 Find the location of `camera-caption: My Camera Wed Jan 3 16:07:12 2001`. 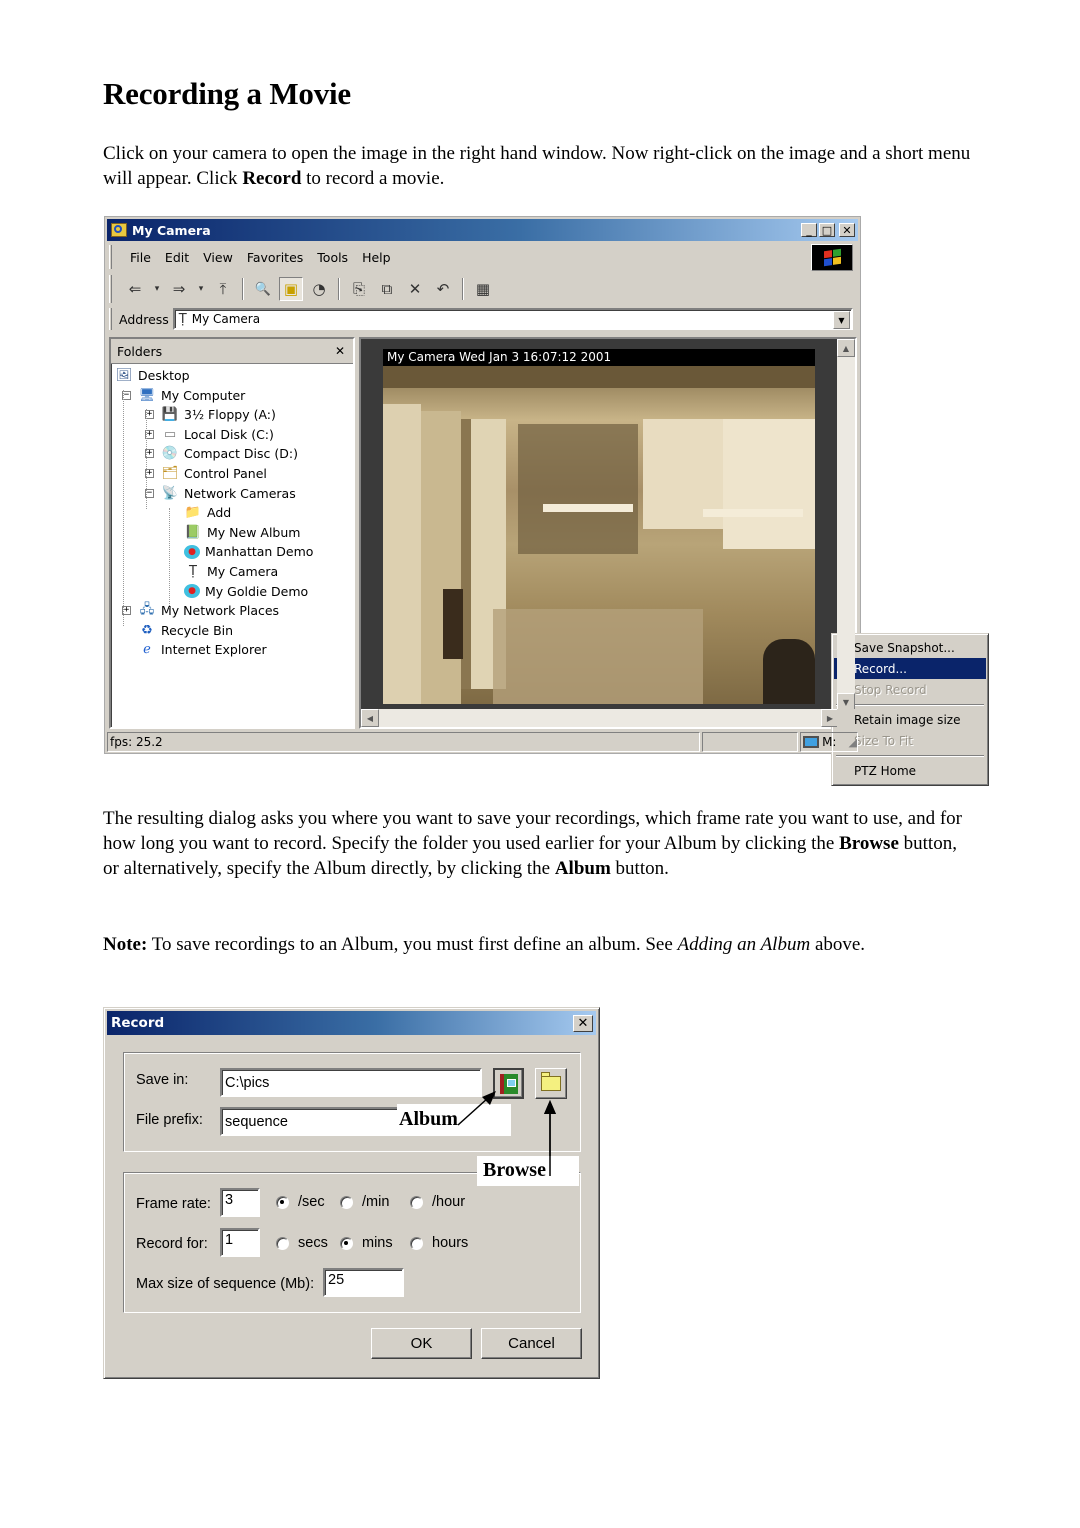

camera-caption: My Camera Wed Jan 3 16:07:12 2001 is located at coordinates (599, 357).